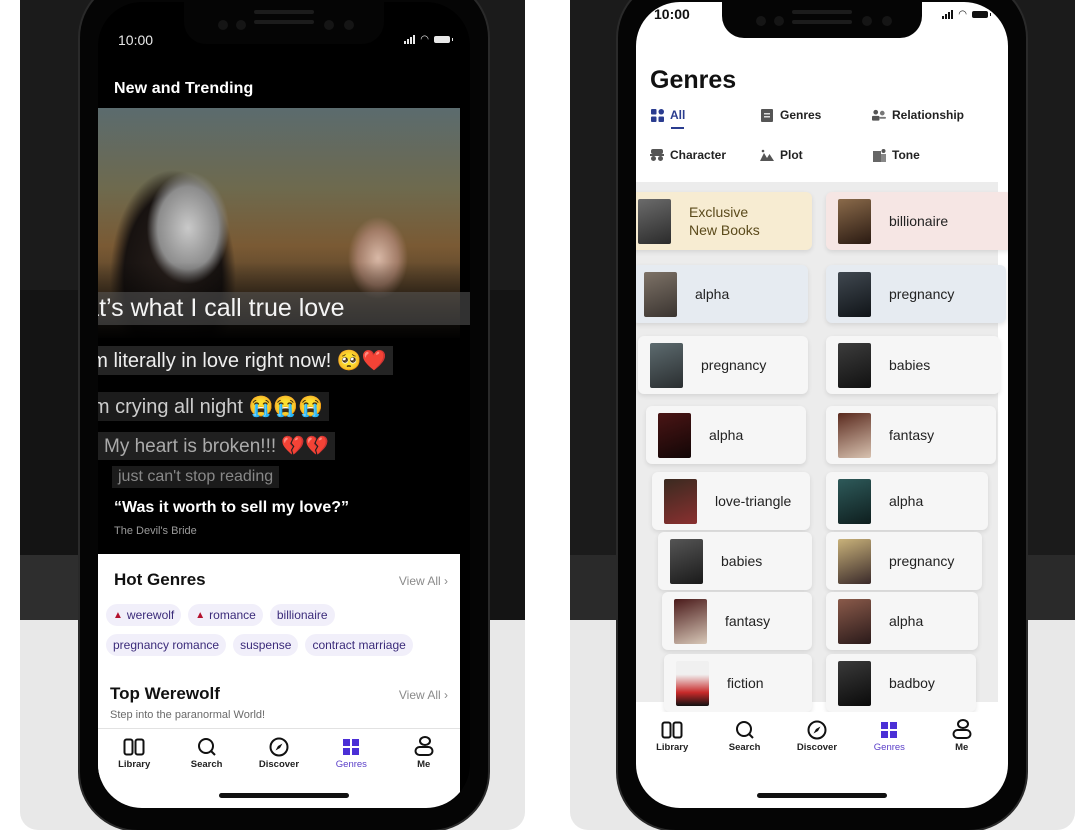 The width and height of the screenshot is (1085, 830). I want to click on comment-bubble: I am literally in love right now! 🥺❤️, so click(245, 360).